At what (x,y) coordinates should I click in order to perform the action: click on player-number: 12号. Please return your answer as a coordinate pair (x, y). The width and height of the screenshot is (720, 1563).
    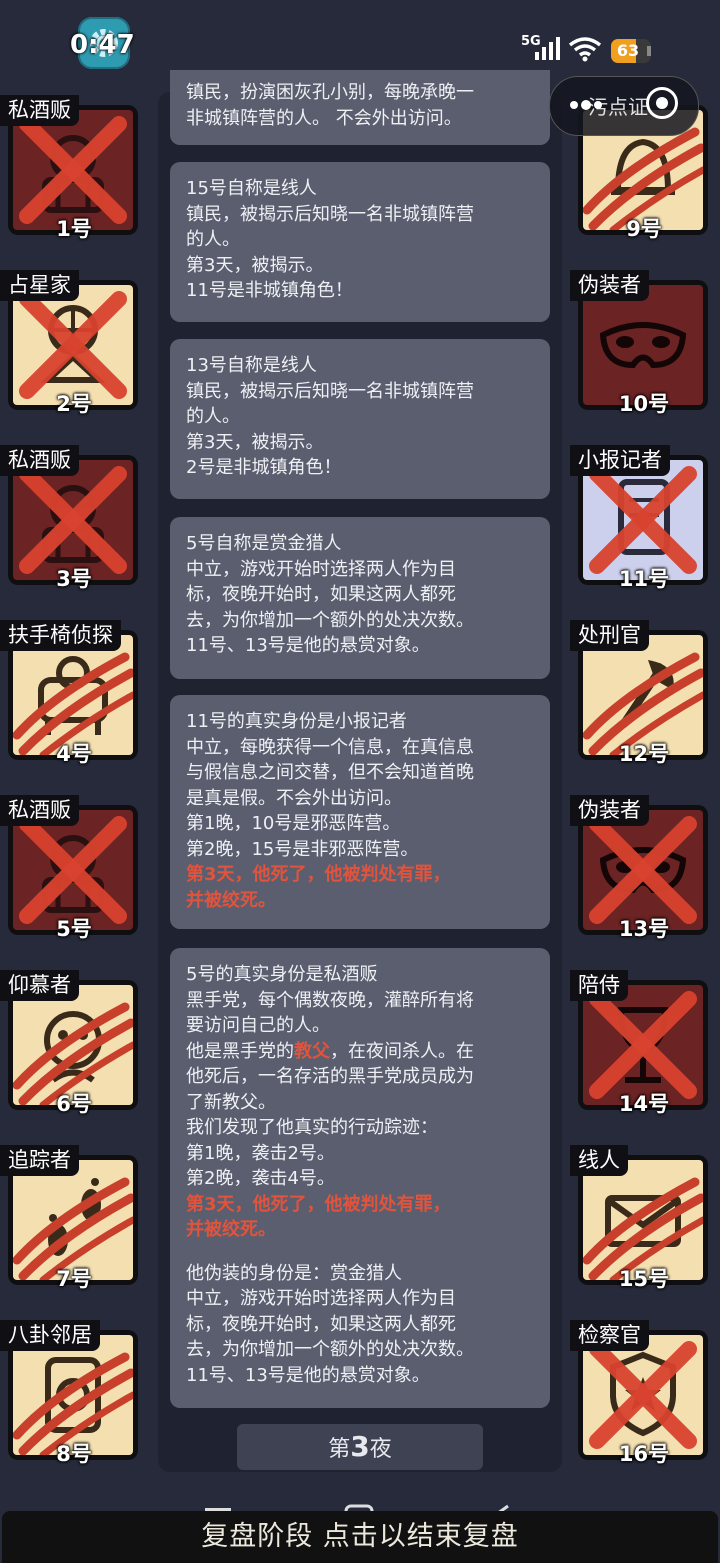
    Looking at the image, I should click on (644, 754).